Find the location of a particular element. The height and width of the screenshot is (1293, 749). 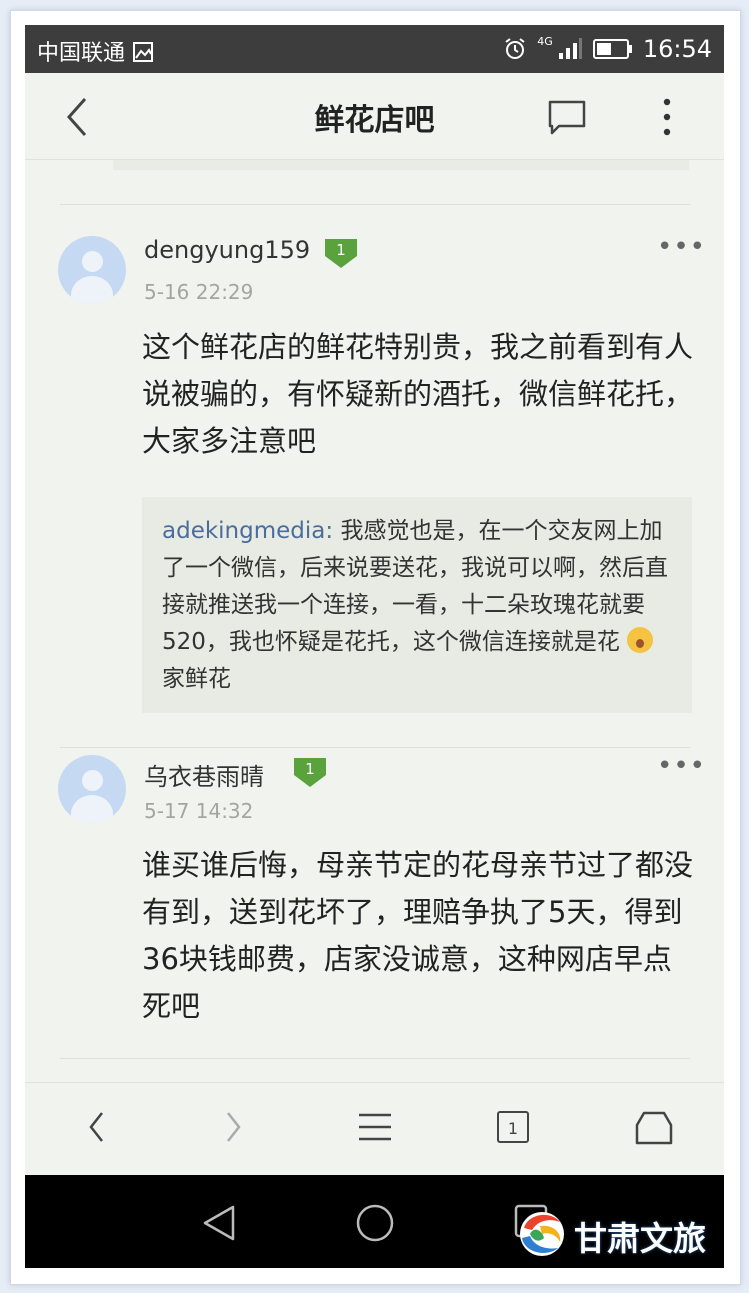

browser-toolbar: 1 is located at coordinates (374, 1129).